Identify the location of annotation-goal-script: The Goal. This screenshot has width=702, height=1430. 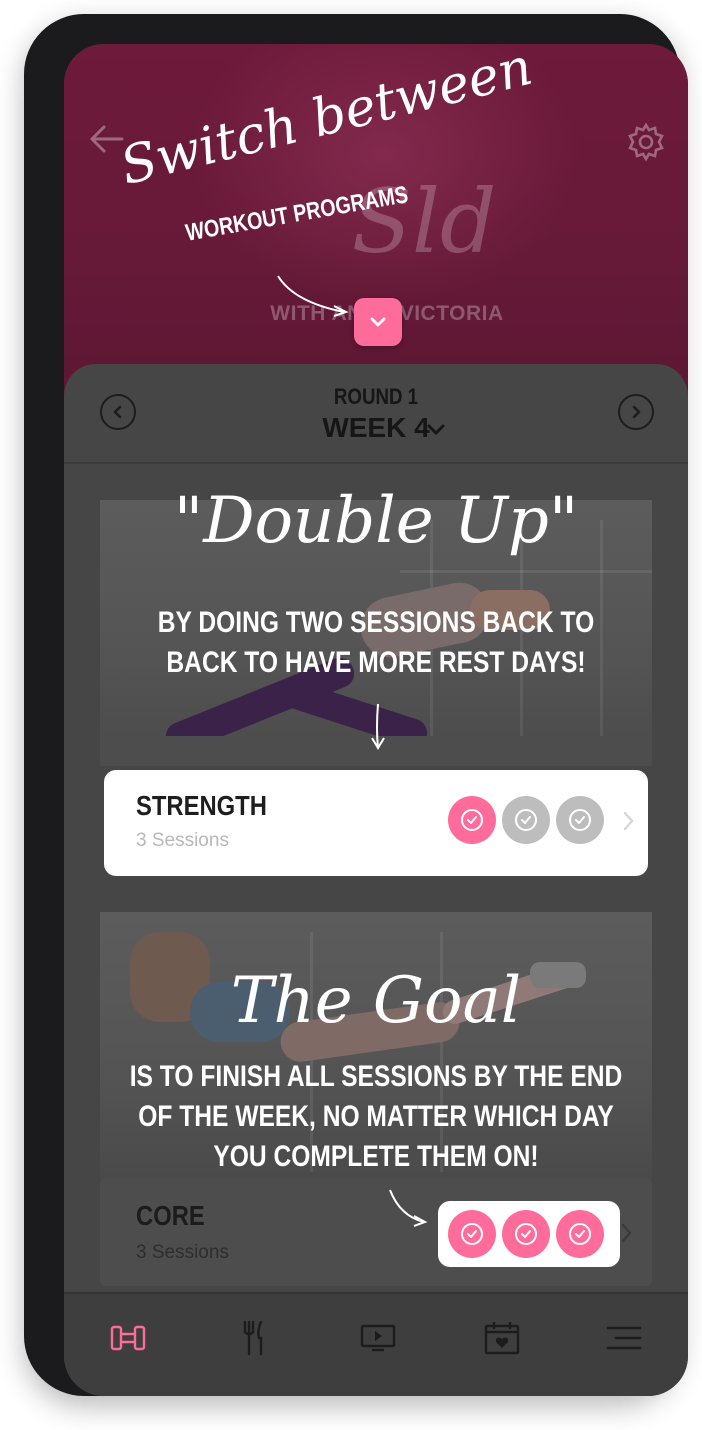
(376, 1001).